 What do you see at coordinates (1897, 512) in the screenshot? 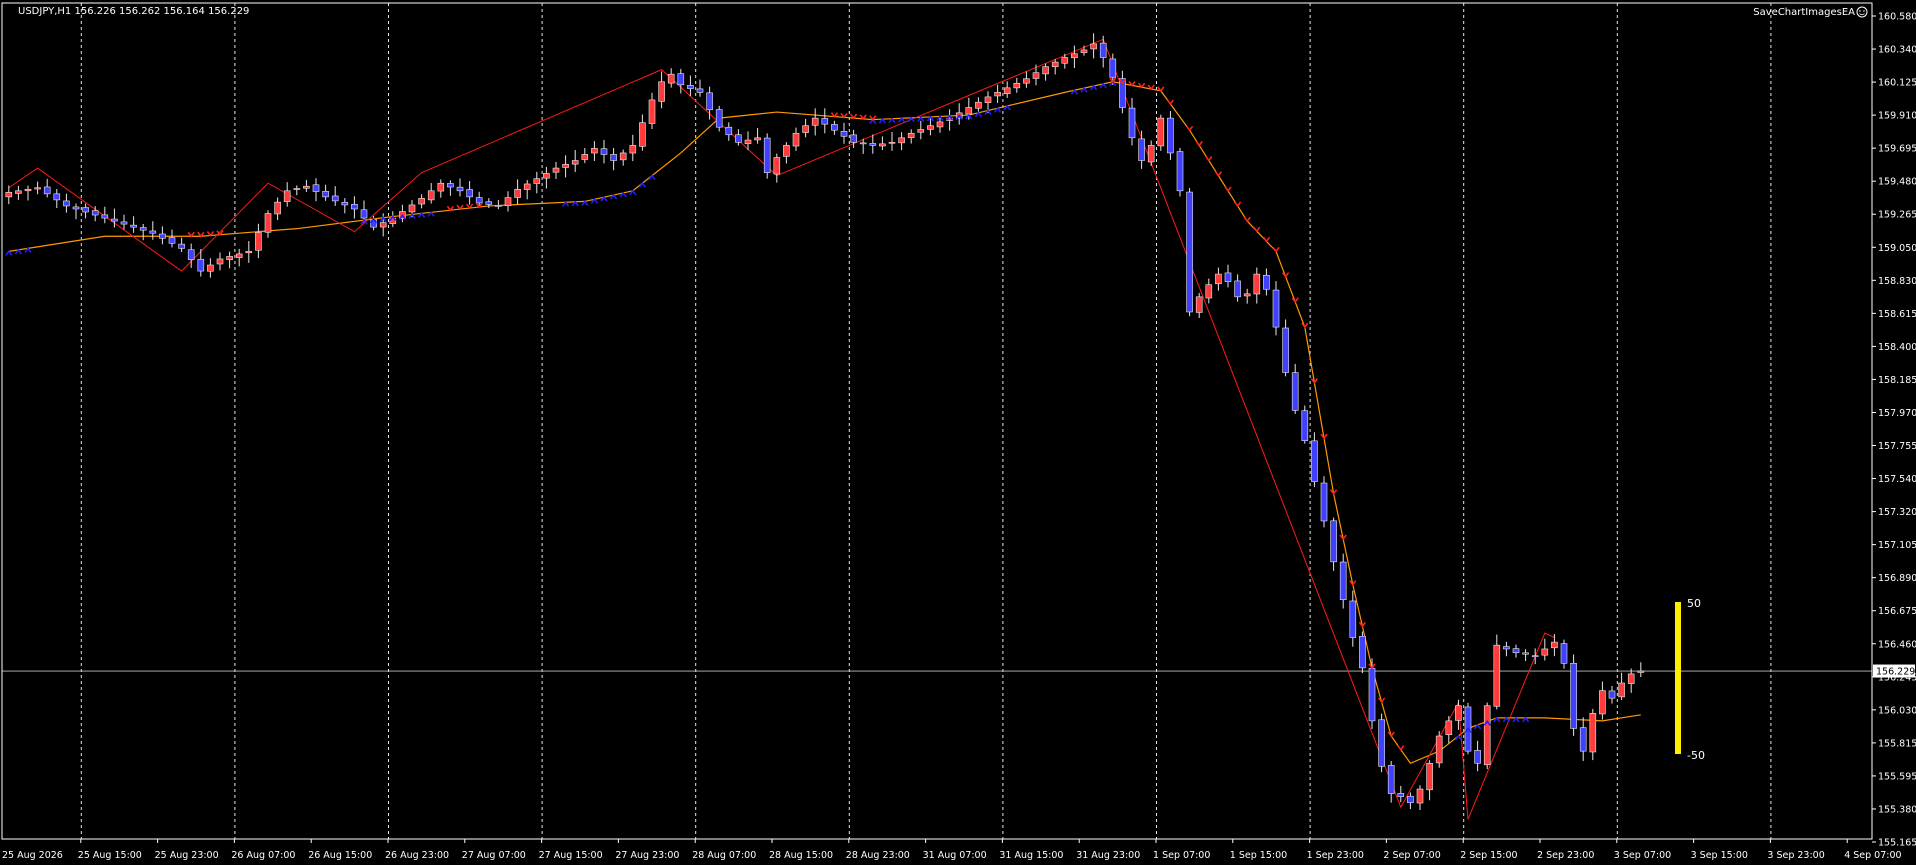
I see `price-tick-label: 157.320` at bounding box center [1897, 512].